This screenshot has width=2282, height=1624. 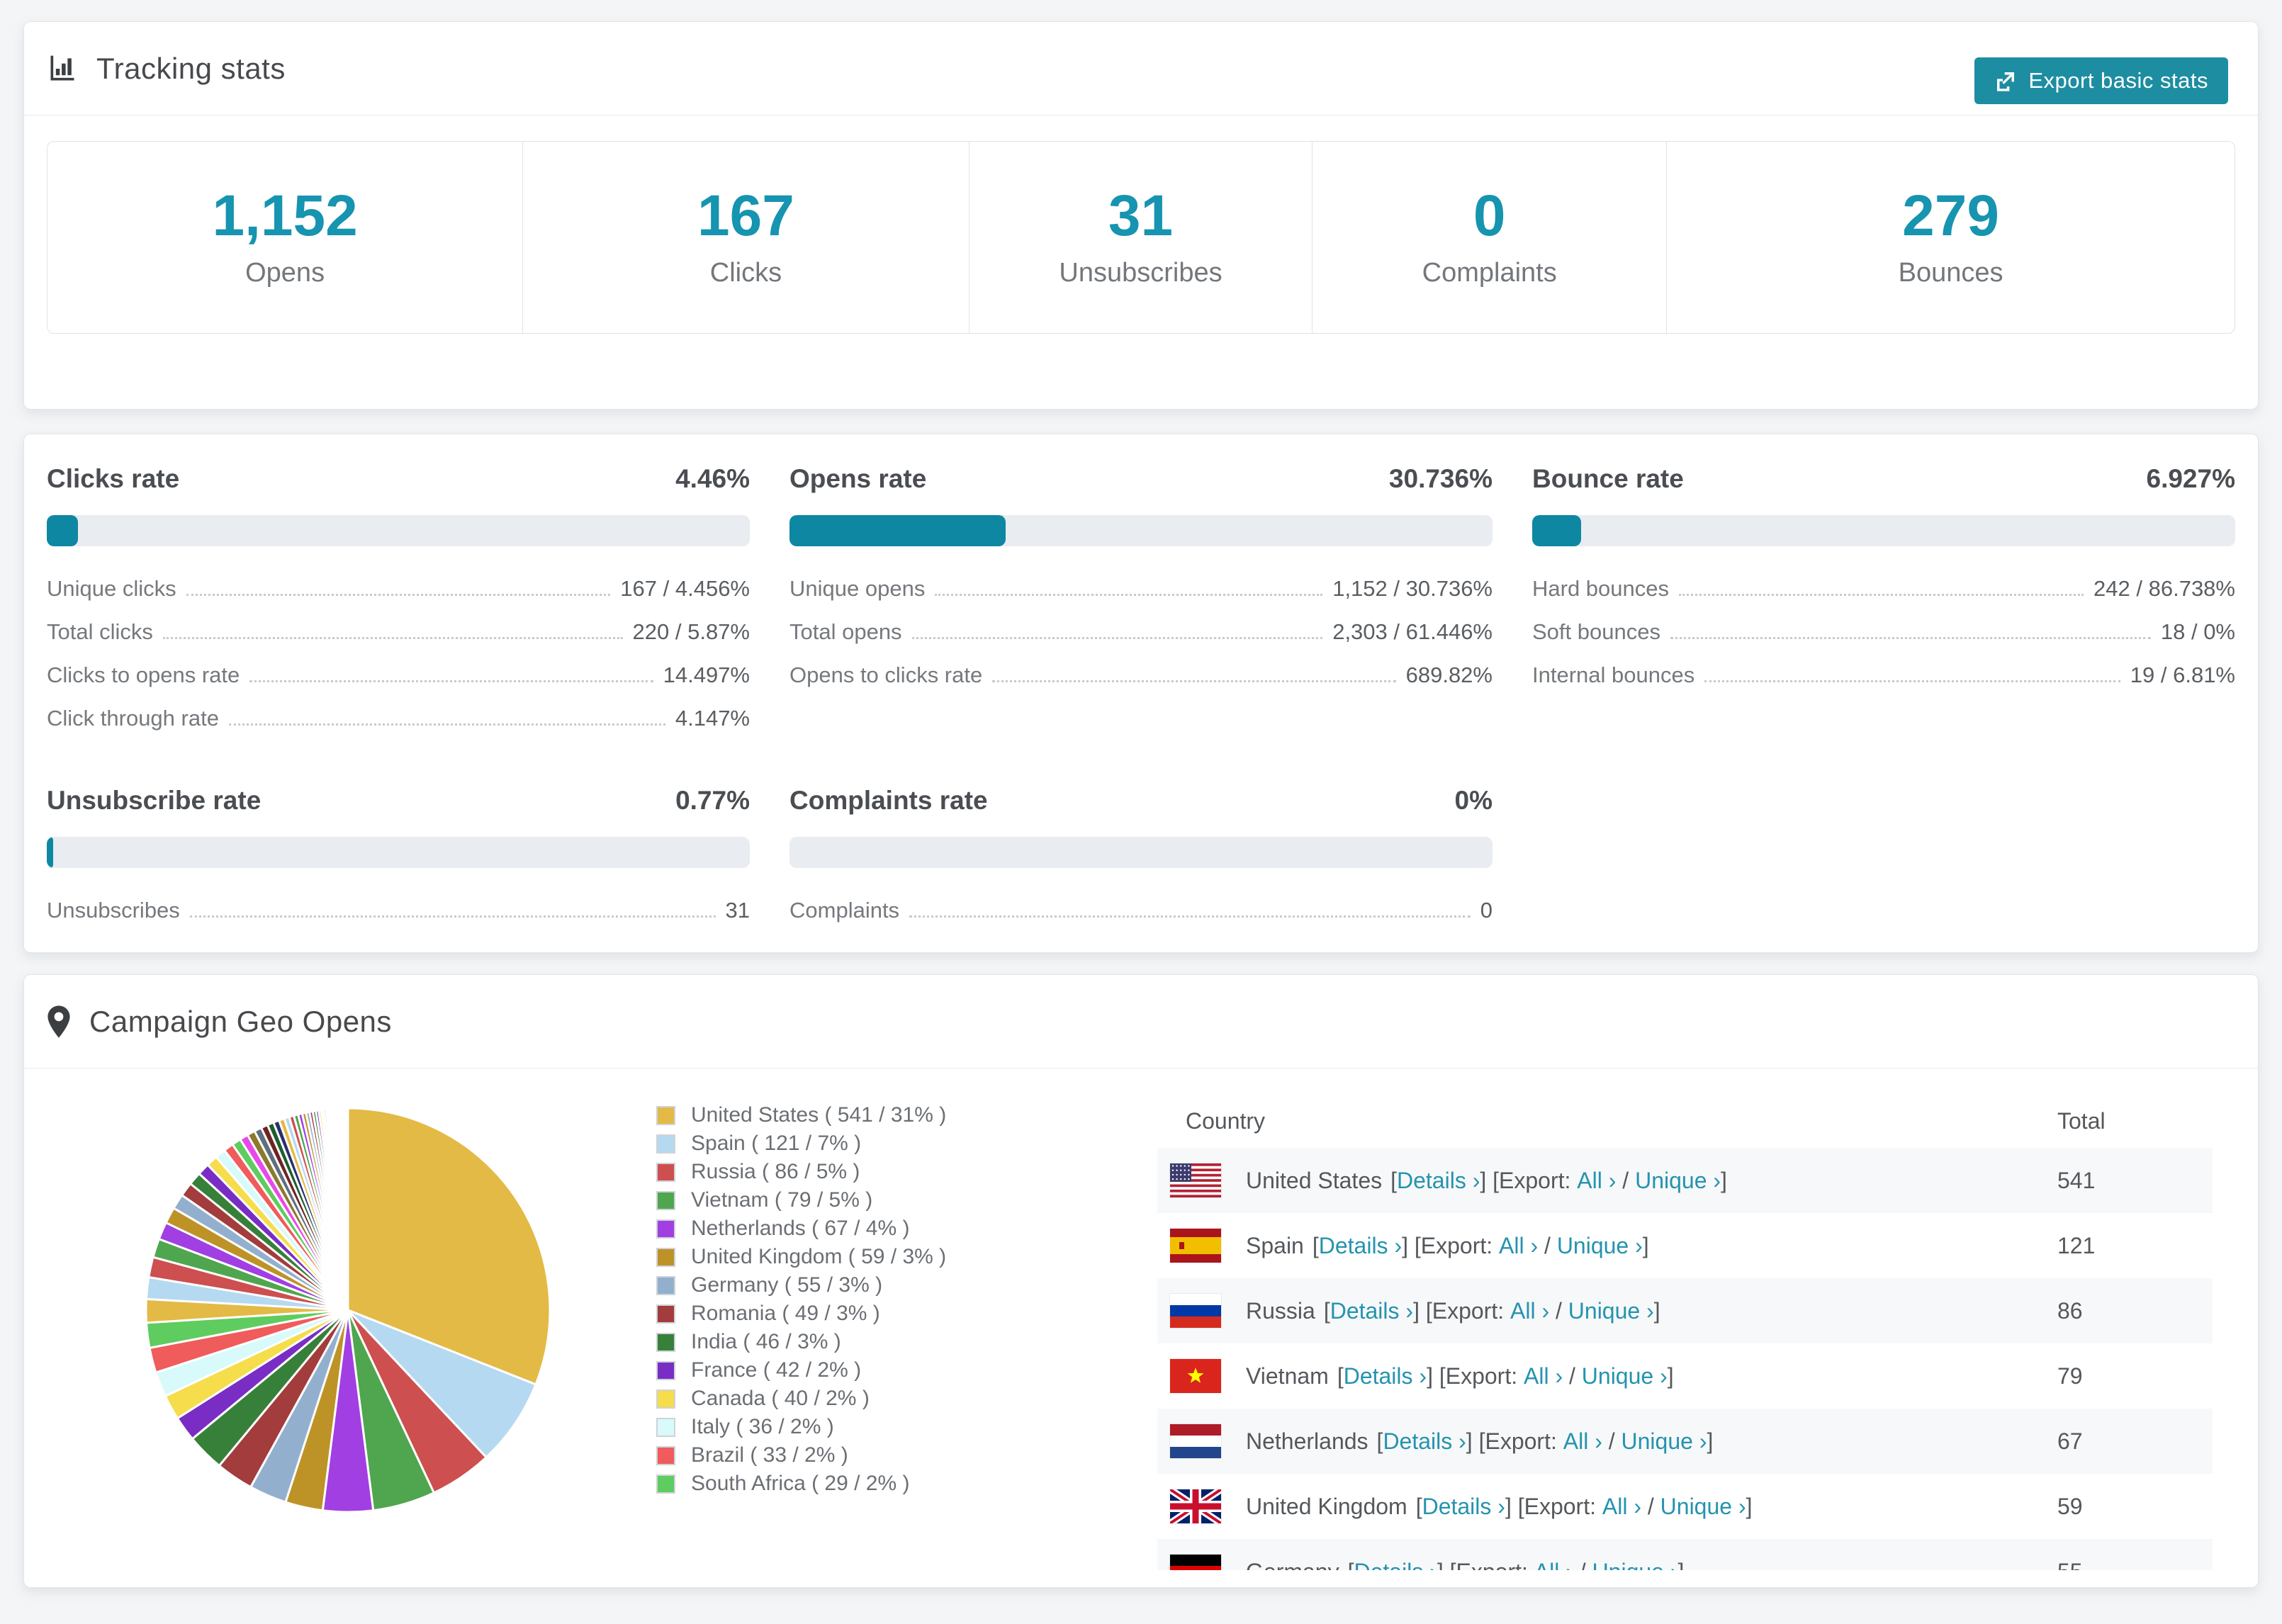 What do you see at coordinates (347, 1210) in the screenshot?
I see `pie-slice-other` at bounding box center [347, 1210].